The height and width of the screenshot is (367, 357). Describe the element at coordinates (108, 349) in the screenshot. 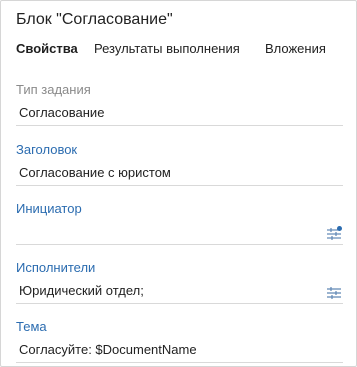

I see `subject-value: Согласуйте: $DocumentName` at that location.